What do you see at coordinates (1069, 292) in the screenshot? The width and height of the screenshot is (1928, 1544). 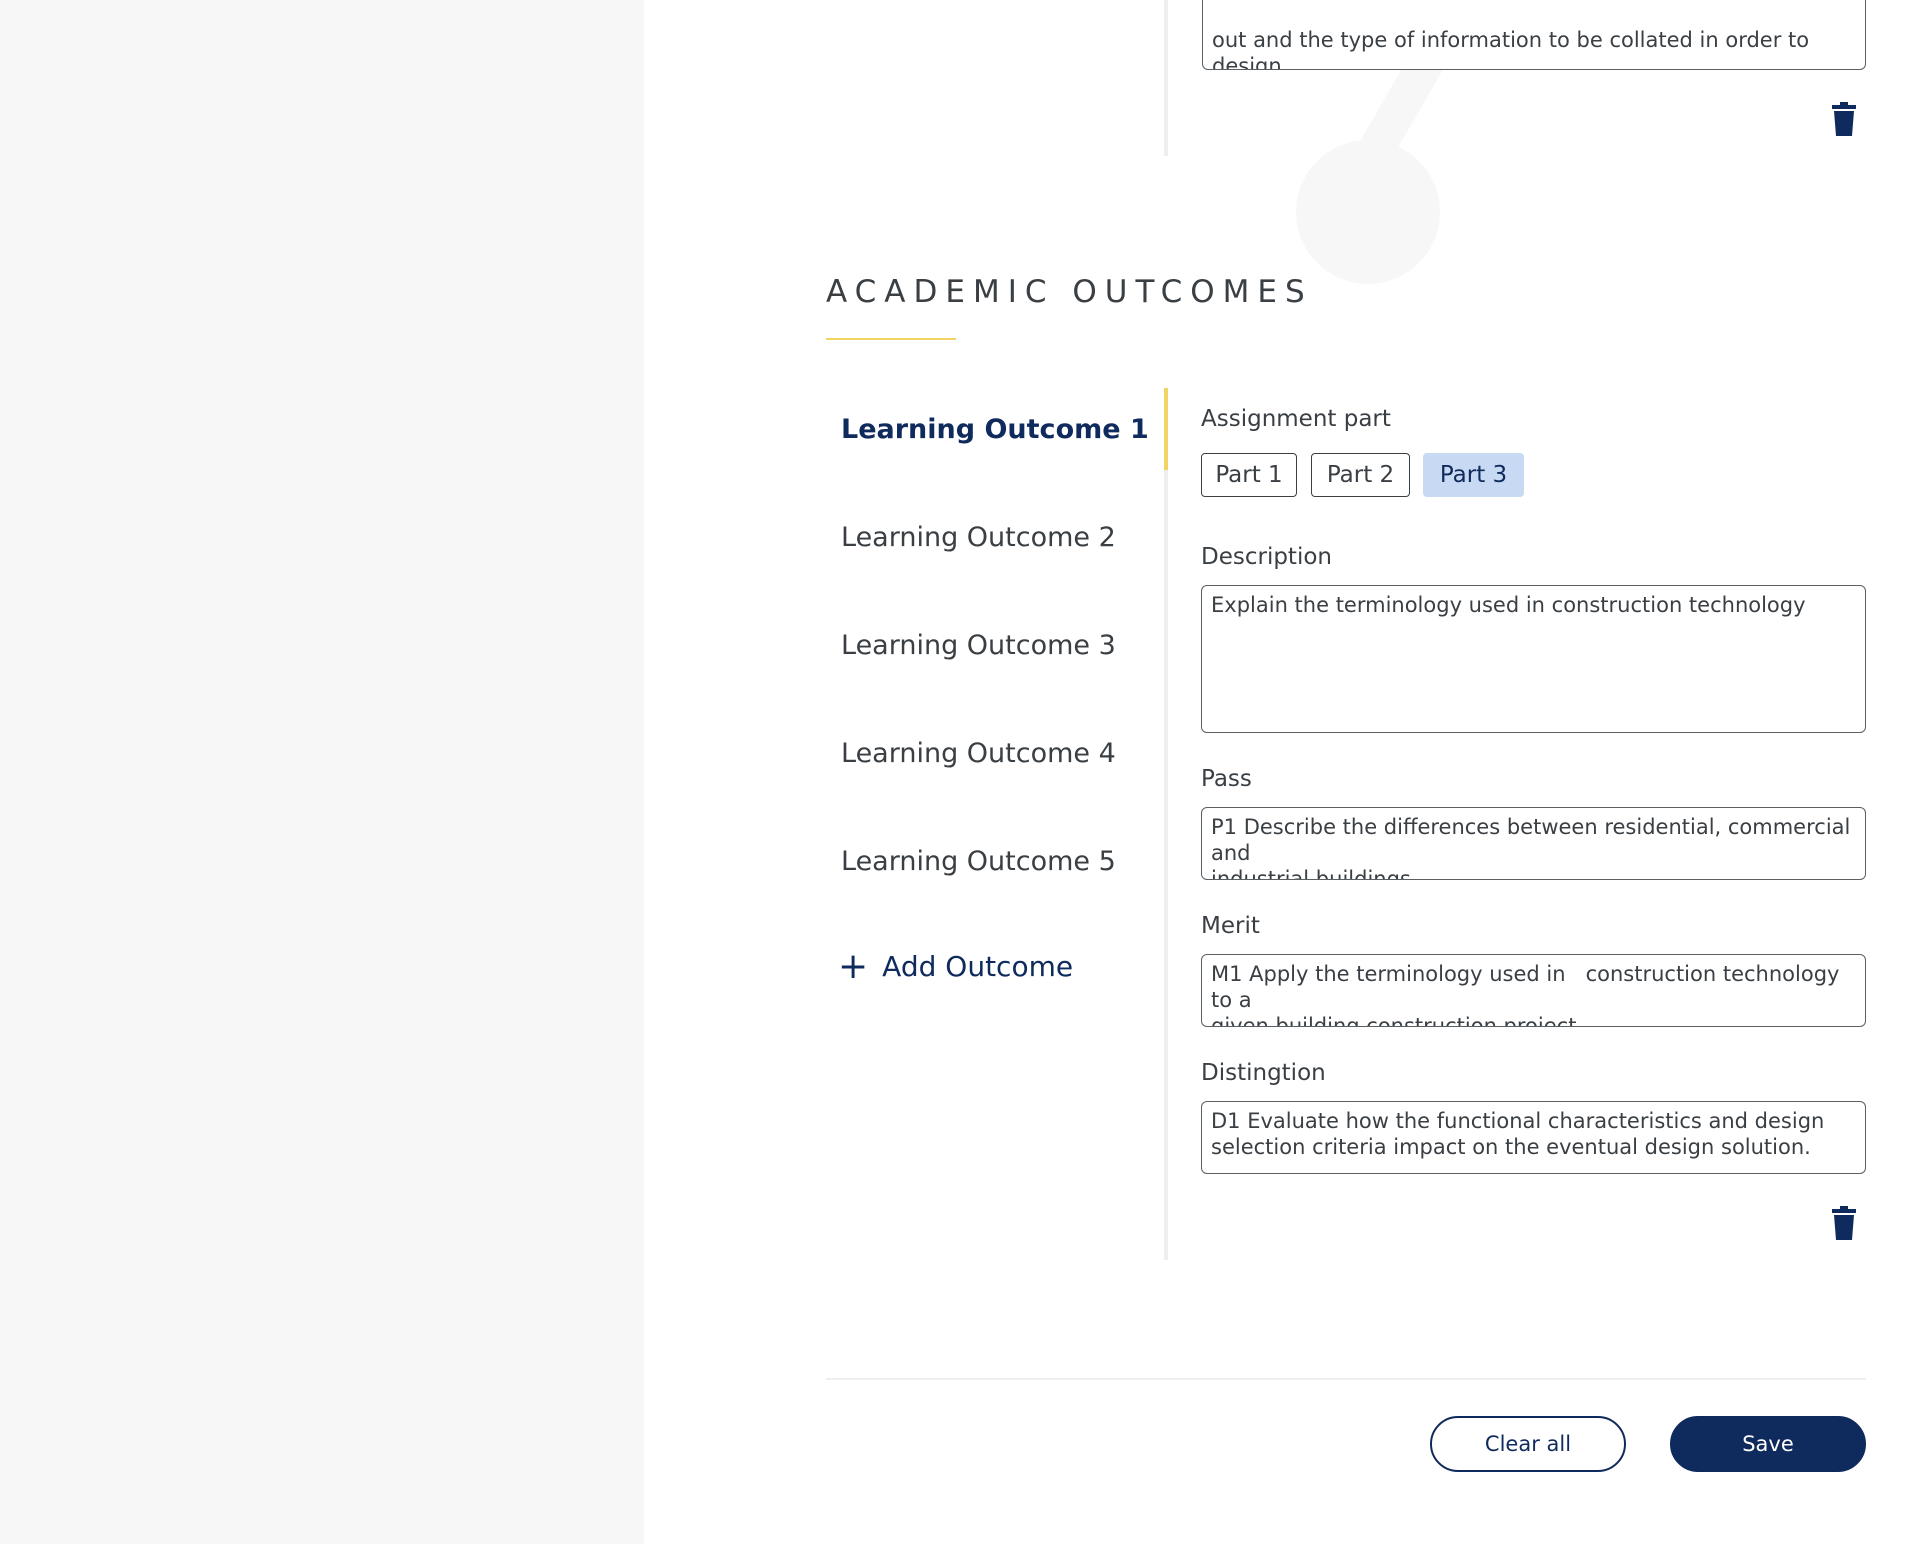 I see `section-title: ACADEMIC OUTCOMES` at bounding box center [1069, 292].